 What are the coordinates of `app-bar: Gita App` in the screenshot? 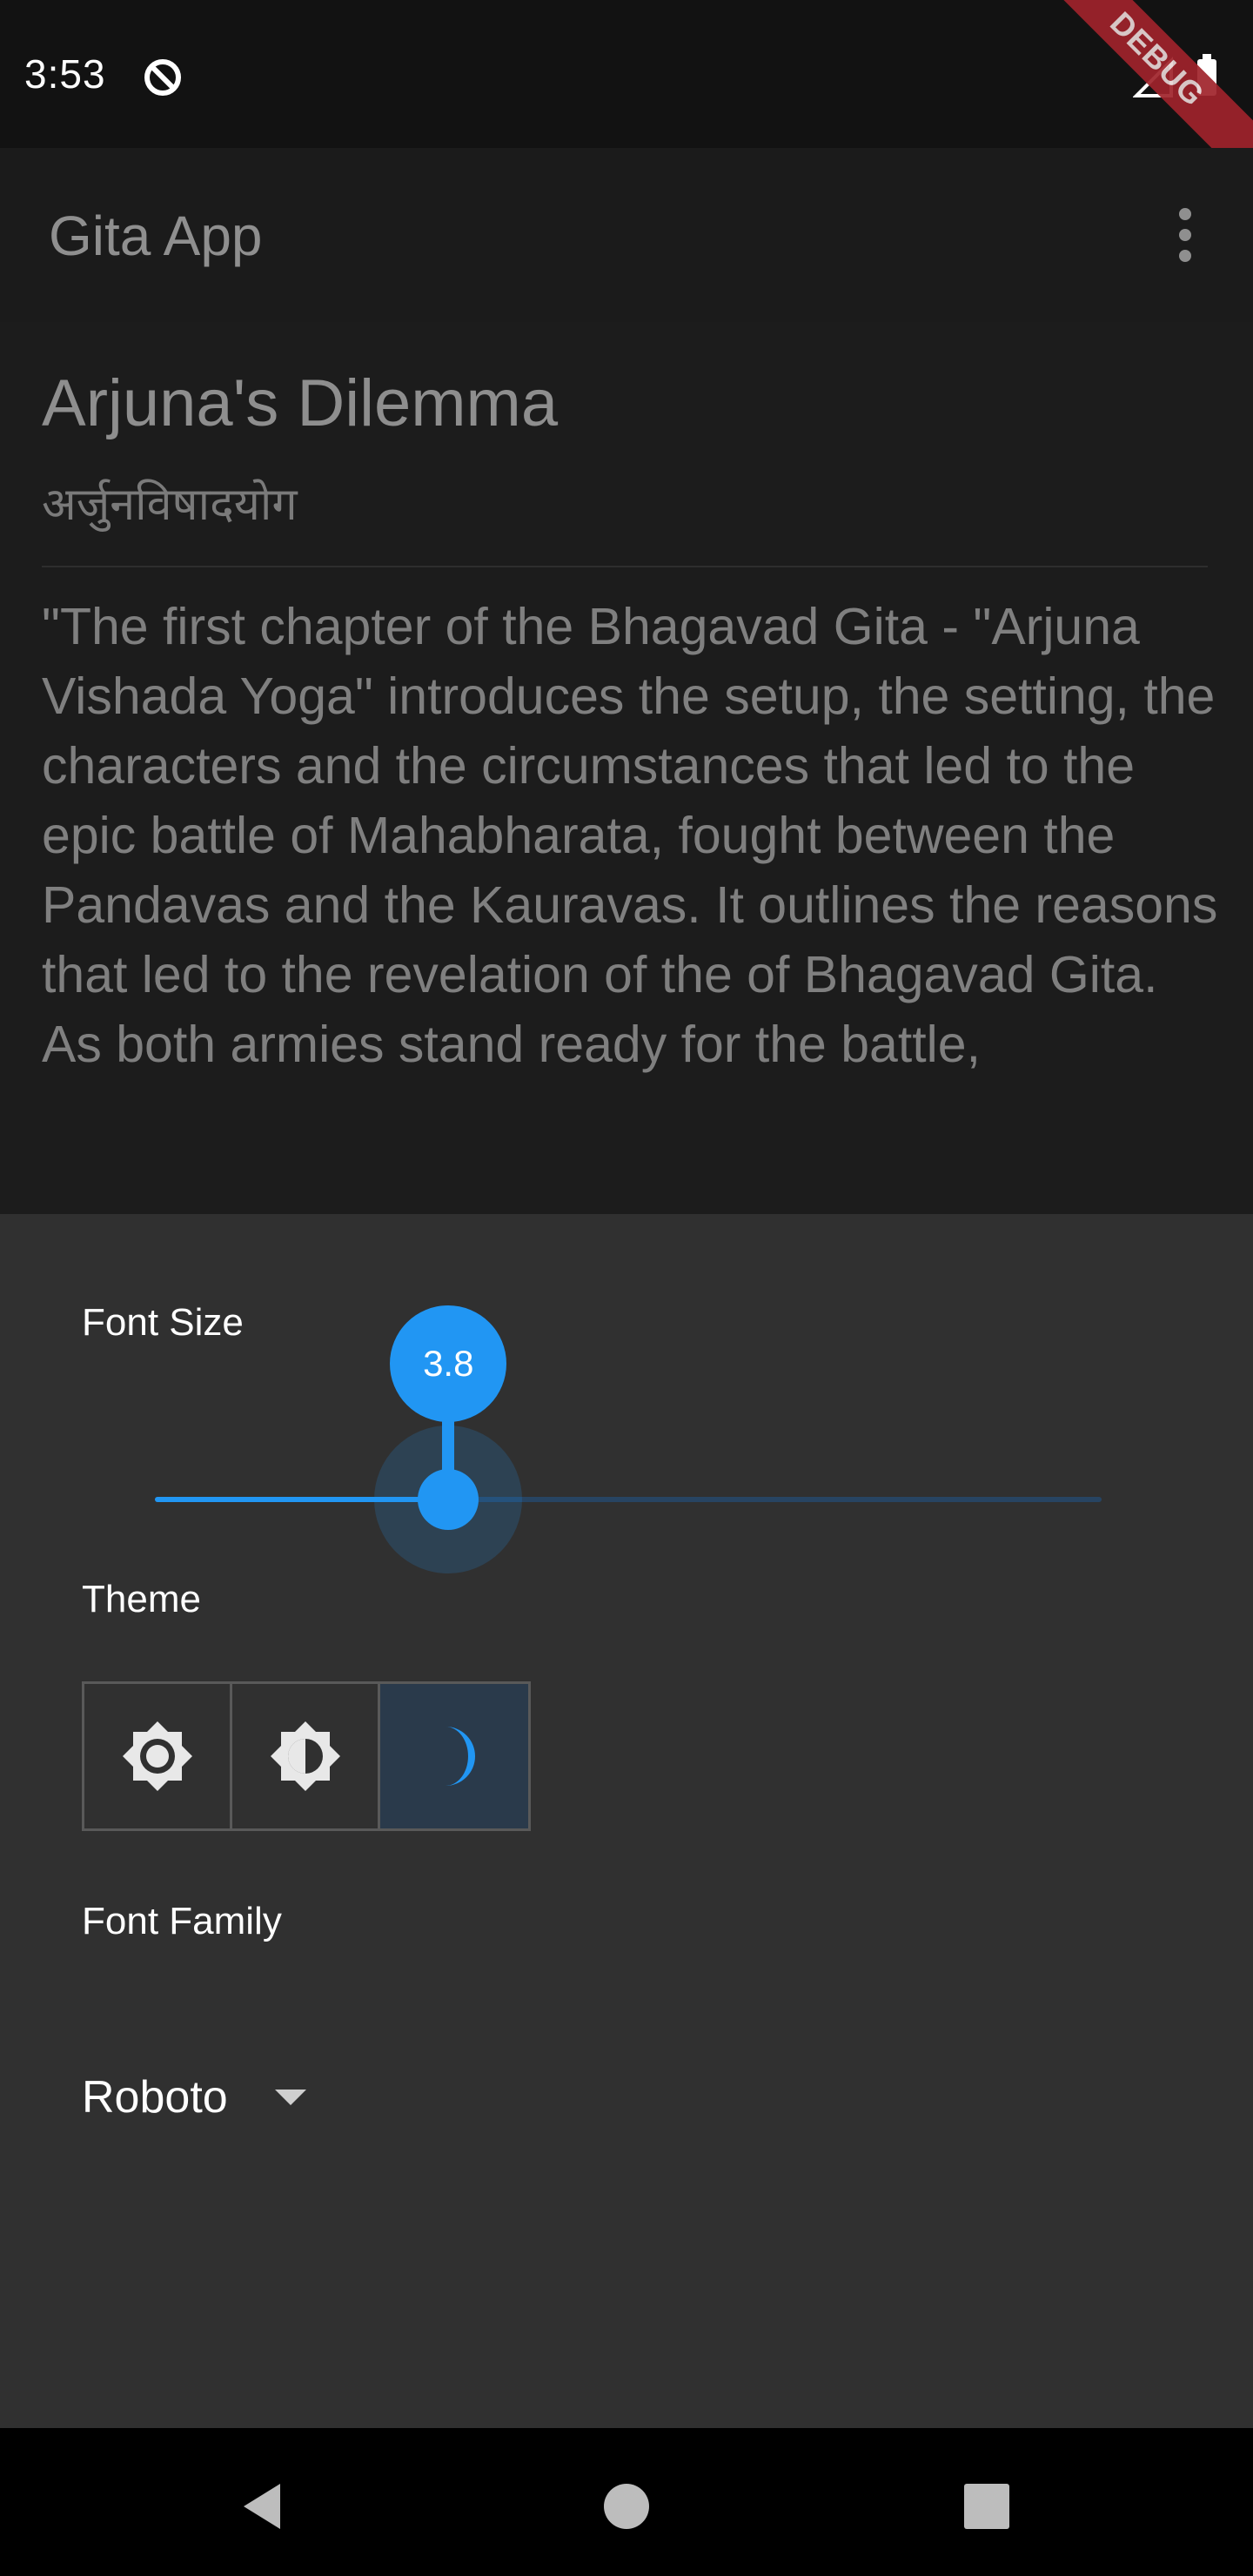 It's located at (626, 235).